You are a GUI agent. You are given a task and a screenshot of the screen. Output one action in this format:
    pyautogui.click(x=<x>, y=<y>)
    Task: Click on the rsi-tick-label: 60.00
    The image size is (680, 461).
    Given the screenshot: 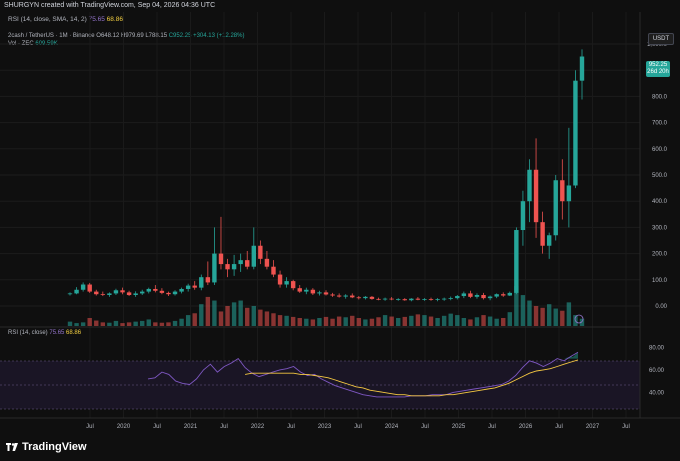 What is the action you would take?
    pyautogui.click(x=657, y=371)
    